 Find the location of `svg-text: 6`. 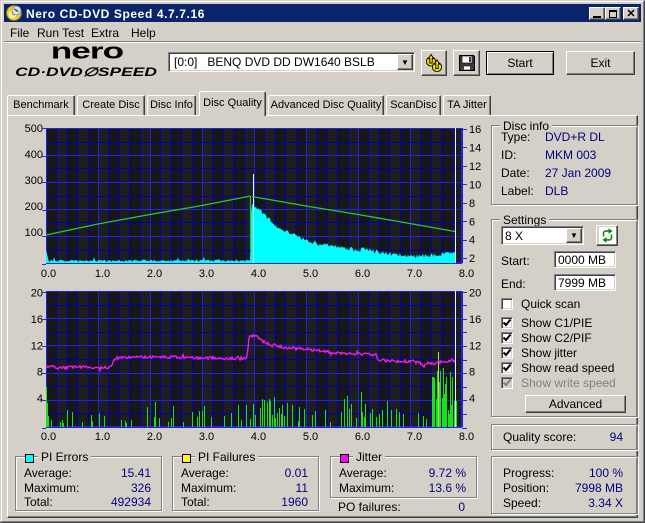

svg-text: 6 is located at coordinates (472, 222).